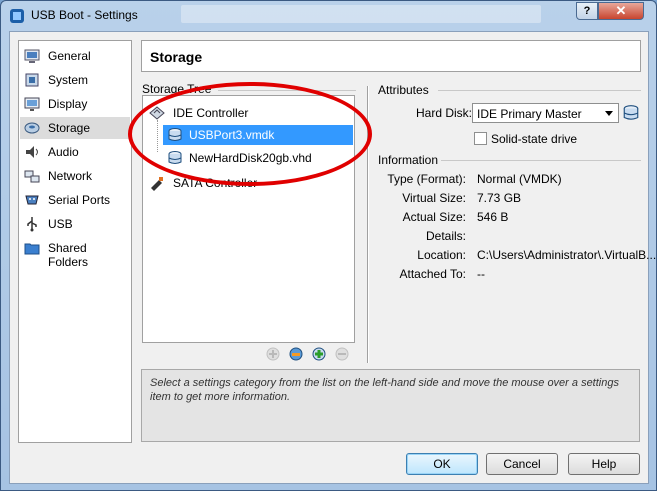 This screenshot has height=491, width=657. What do you see at coordinates (541, 160) in the screenshot?
I see `information-divider` at bounding box center [541, 160].